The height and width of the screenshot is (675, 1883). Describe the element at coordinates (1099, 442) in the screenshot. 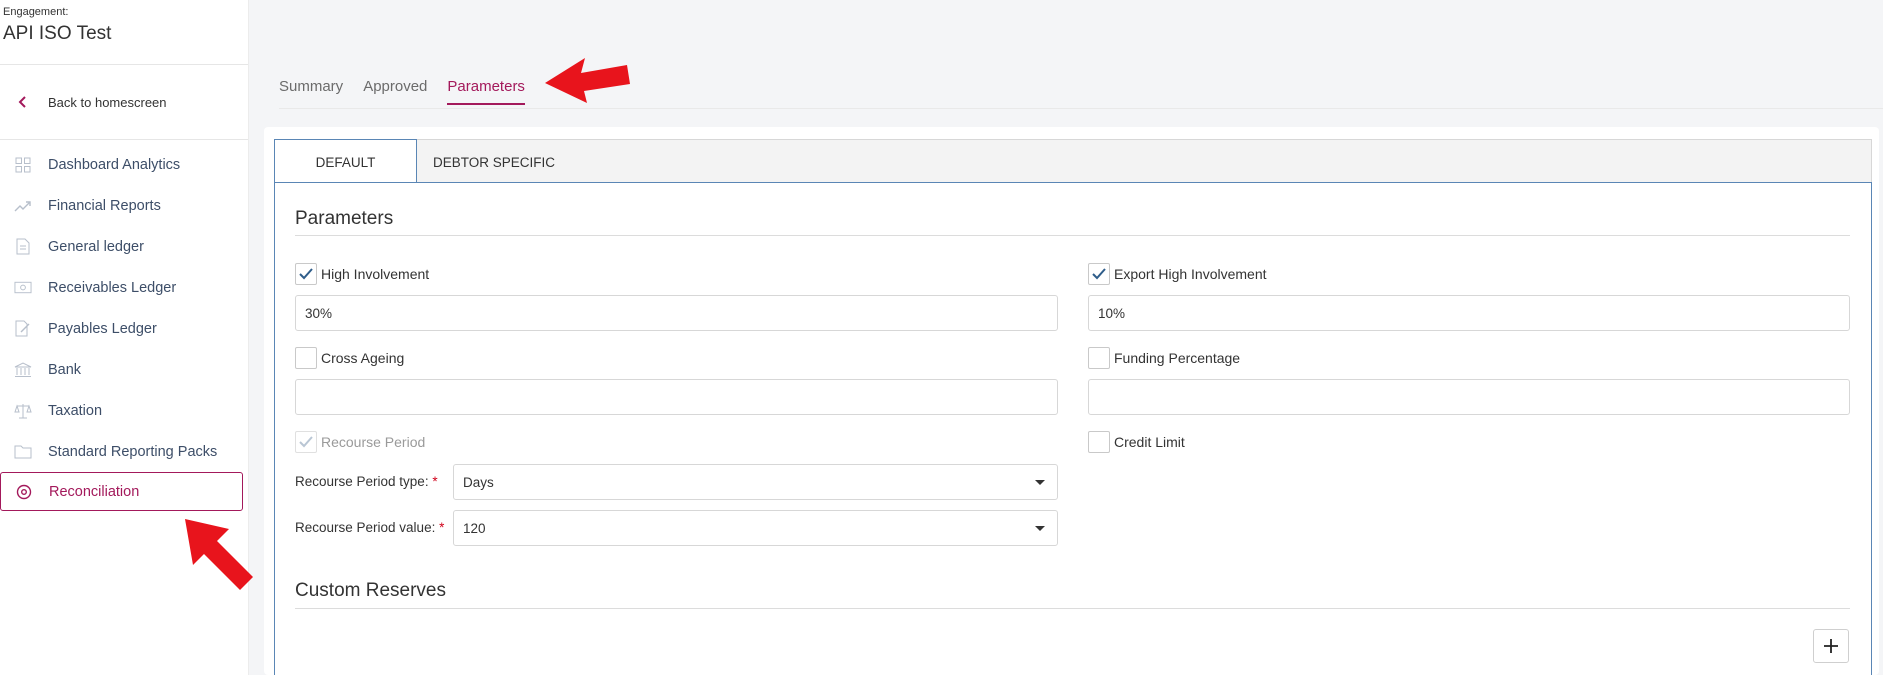

I see `credit-limit-checkbox` at that location.